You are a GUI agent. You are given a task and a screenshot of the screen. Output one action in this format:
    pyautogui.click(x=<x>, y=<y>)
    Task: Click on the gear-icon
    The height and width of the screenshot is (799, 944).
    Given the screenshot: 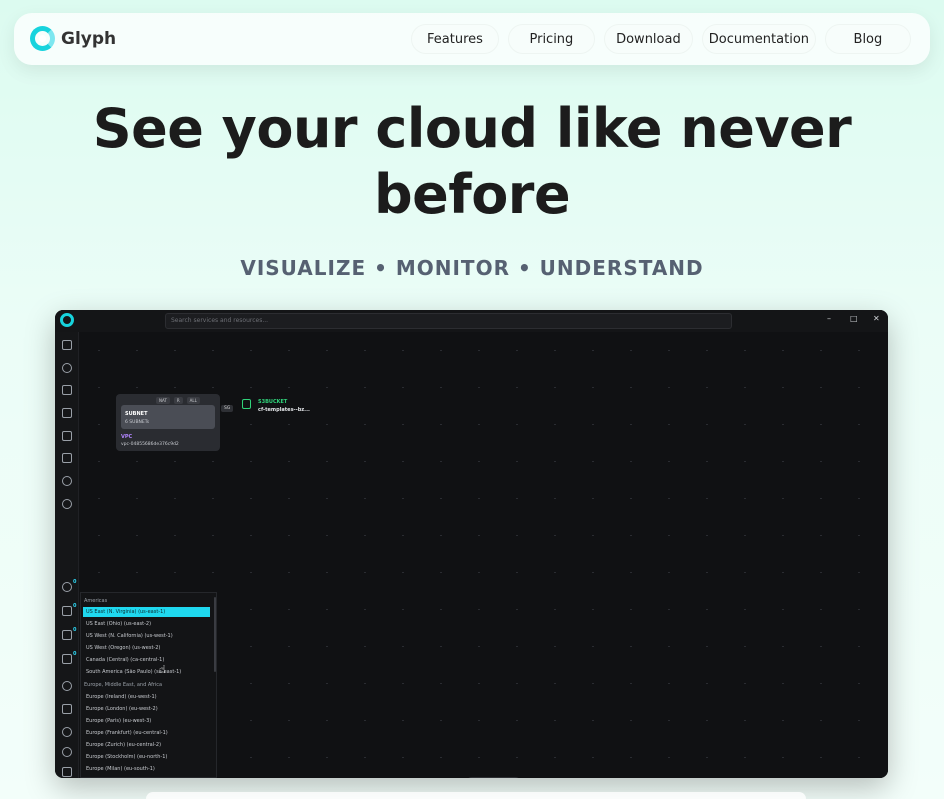 What is the action you would take?
    pyautogui.click(x=67, y=732)
    